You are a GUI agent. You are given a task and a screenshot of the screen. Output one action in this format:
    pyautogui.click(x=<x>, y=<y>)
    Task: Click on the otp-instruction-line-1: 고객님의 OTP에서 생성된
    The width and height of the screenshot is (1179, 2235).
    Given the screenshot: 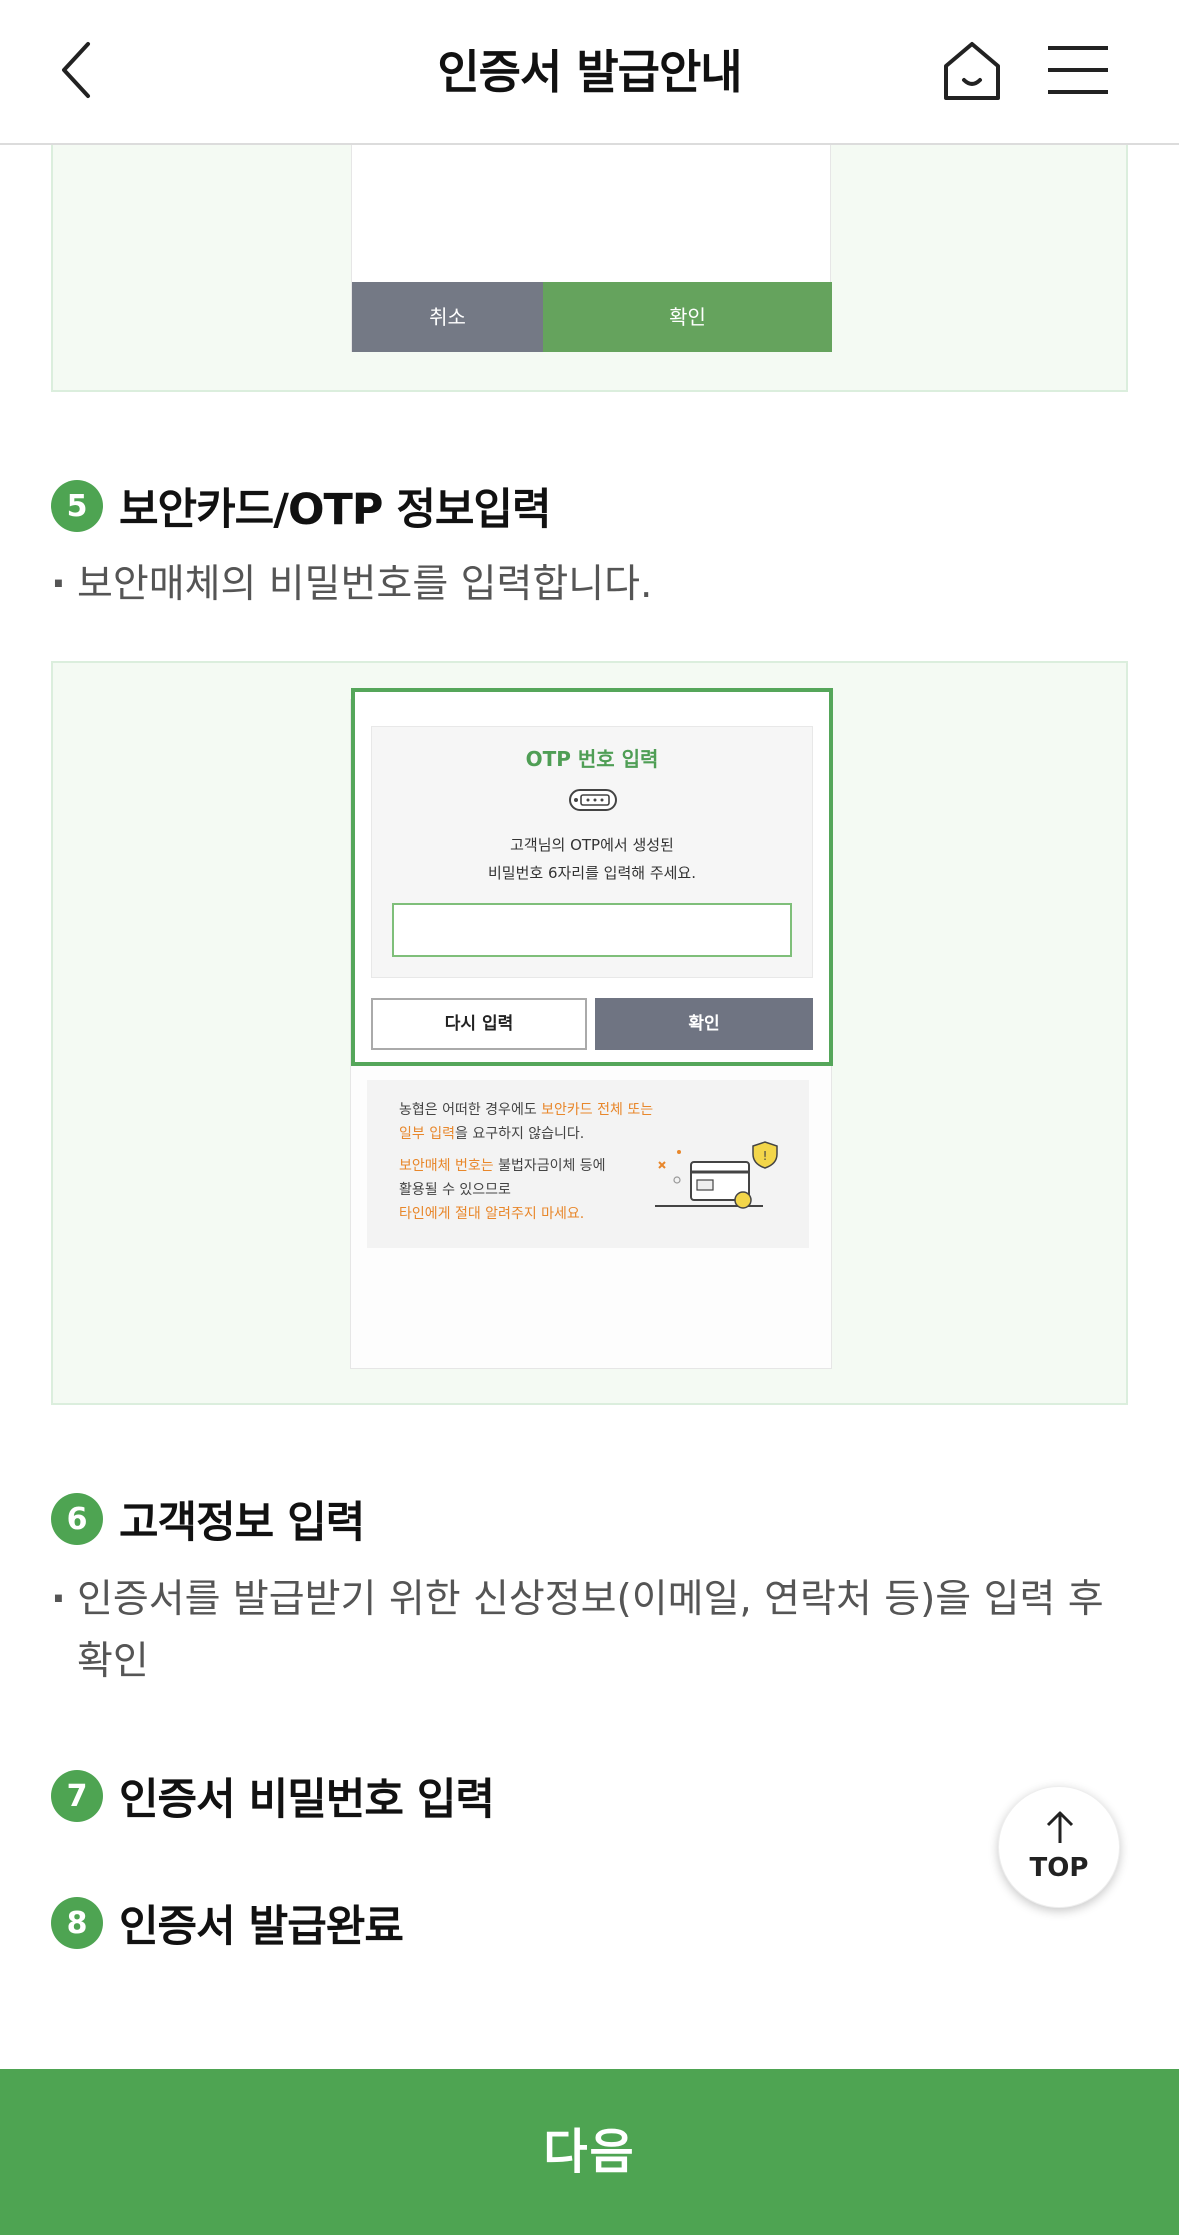 What is the action you would take?
    pyautogui.click(x=592, y=845)
    